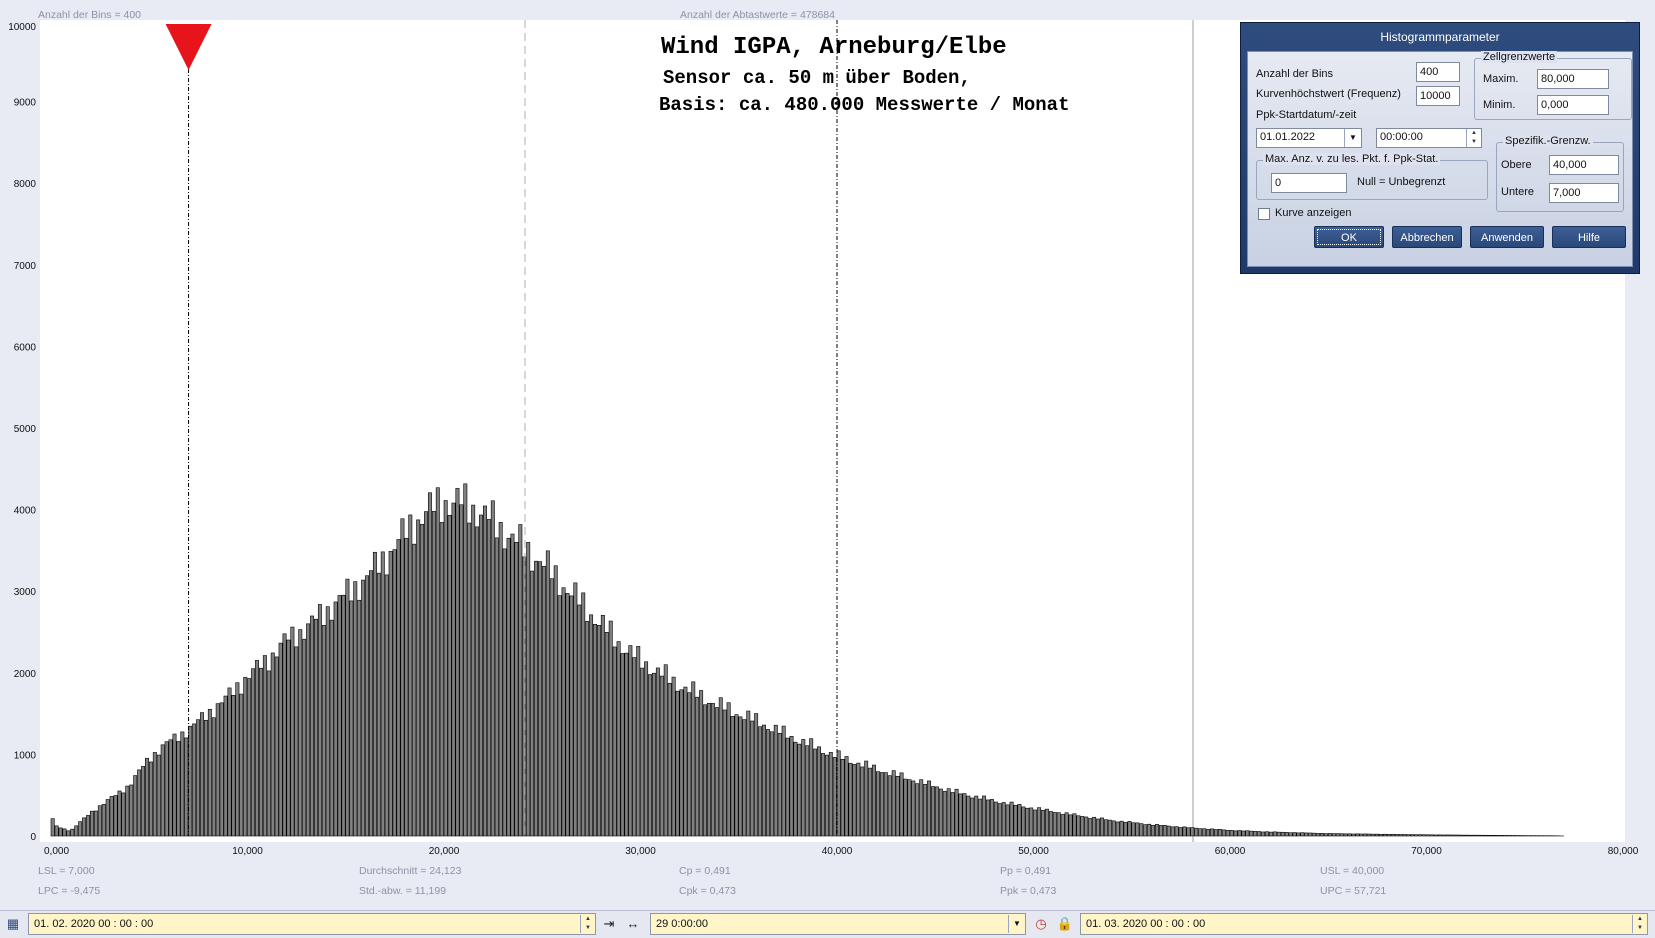 The image size is (1655, 938). Describe the element at coordinates (838, 924) in the screenshot. I see `duration-field: 29 0:00:00 ▼` at that location.